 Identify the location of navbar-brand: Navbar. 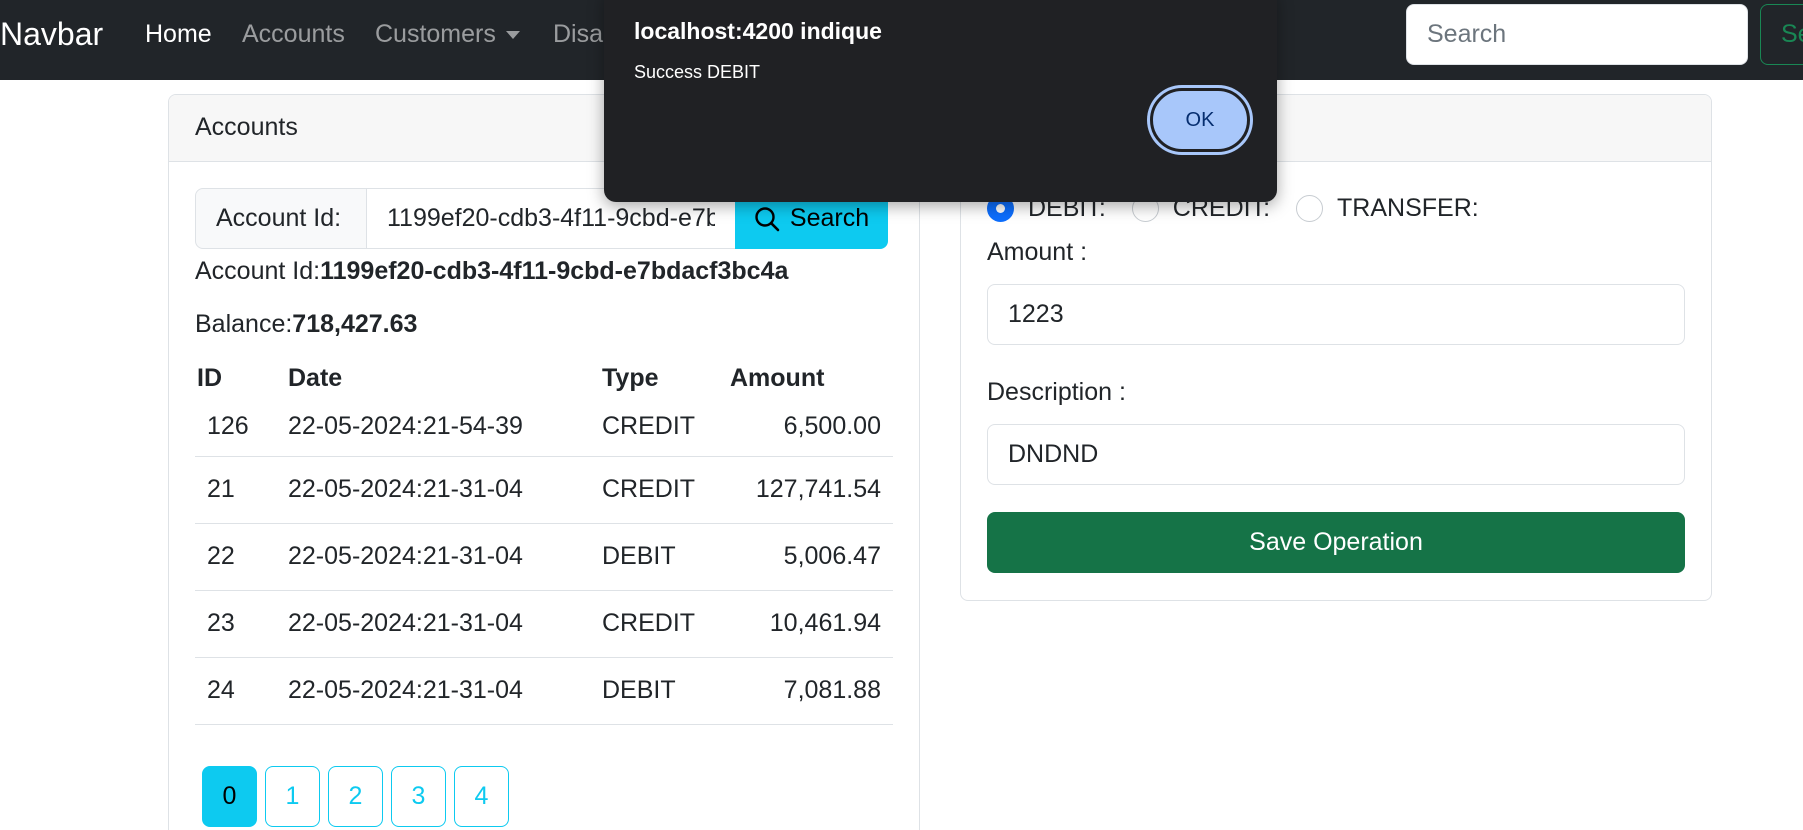
(51, 34).